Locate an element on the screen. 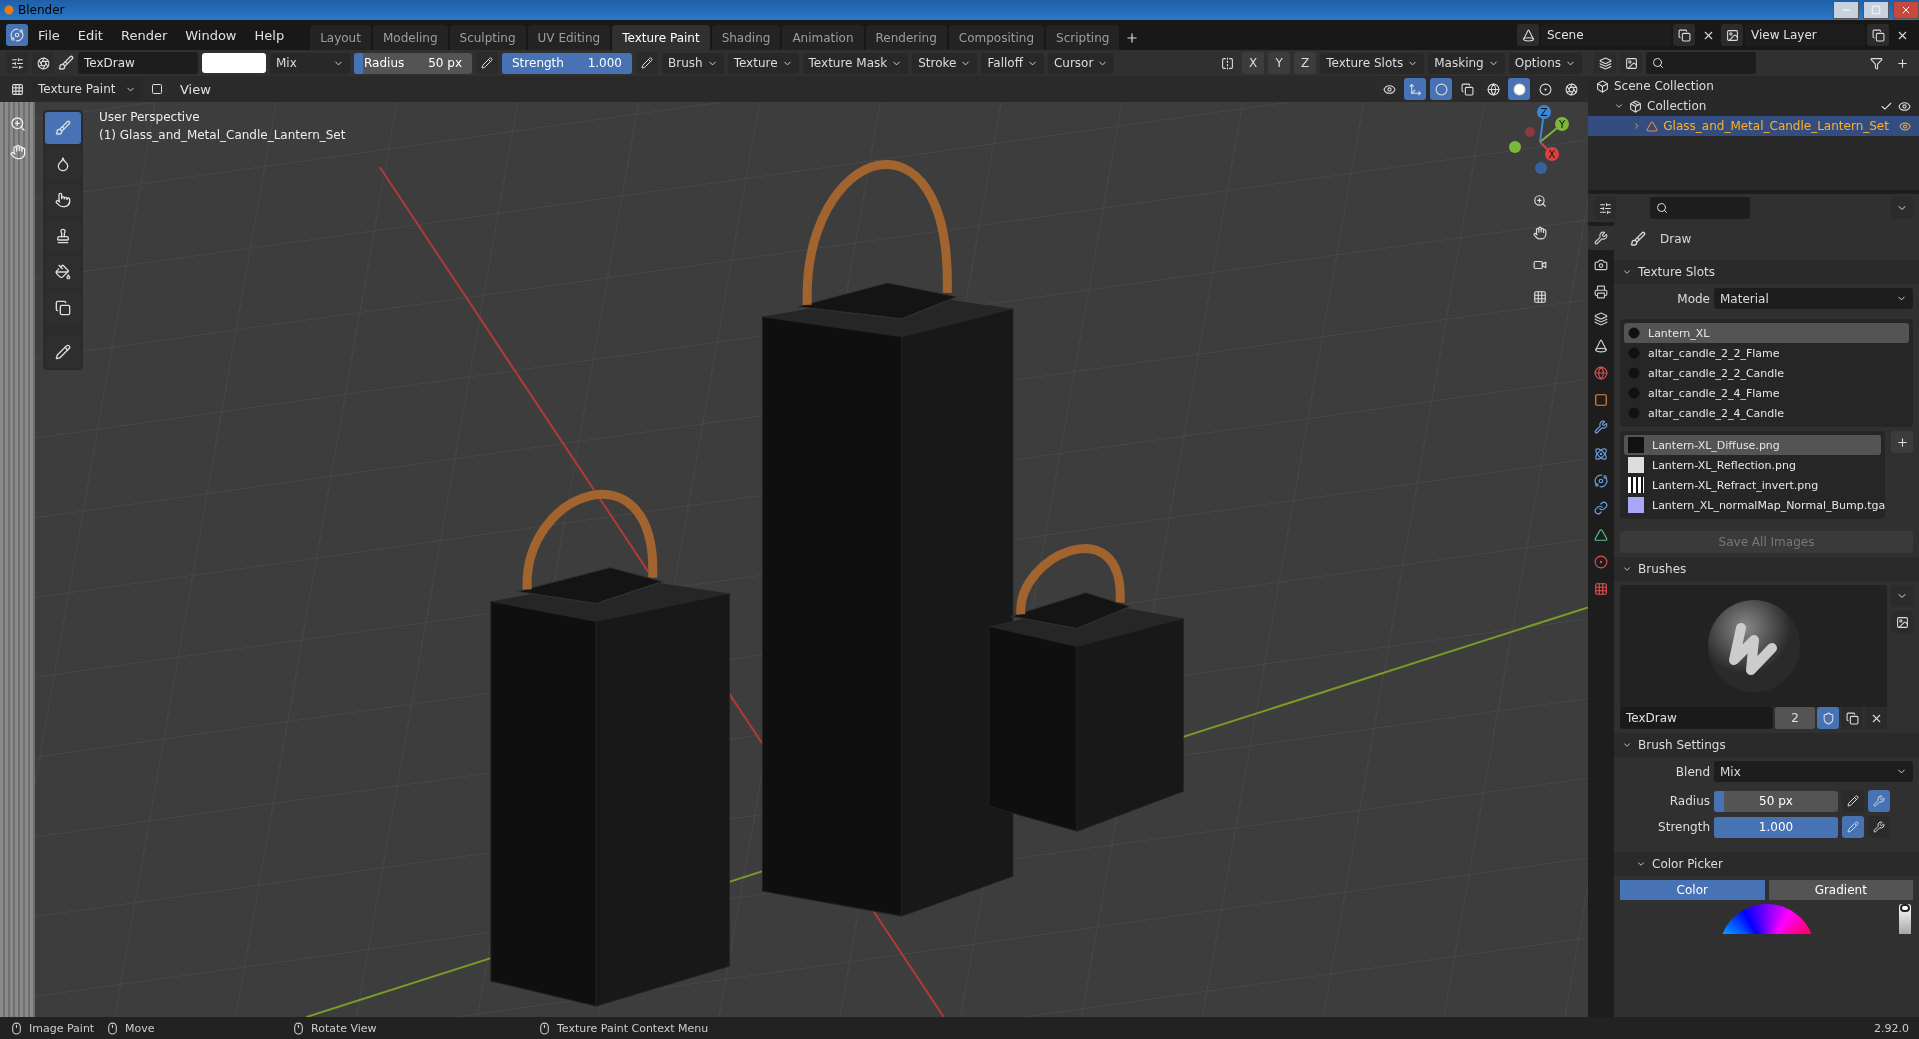 The width and height of the screenshot is (1919, 1039). link-icon is located at coordinates (1601, 508).